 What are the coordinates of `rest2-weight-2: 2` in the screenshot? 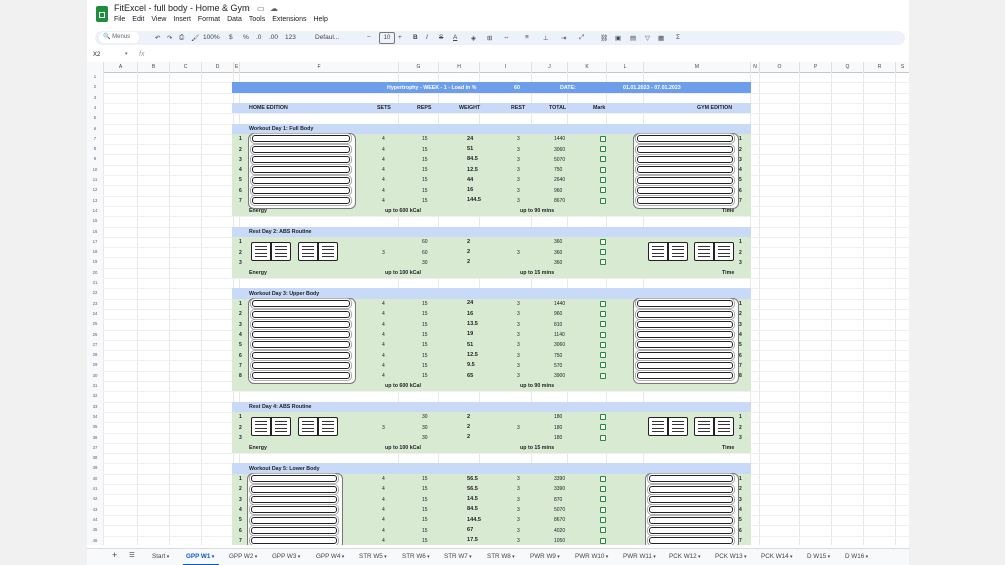 It's located at (468, 252).